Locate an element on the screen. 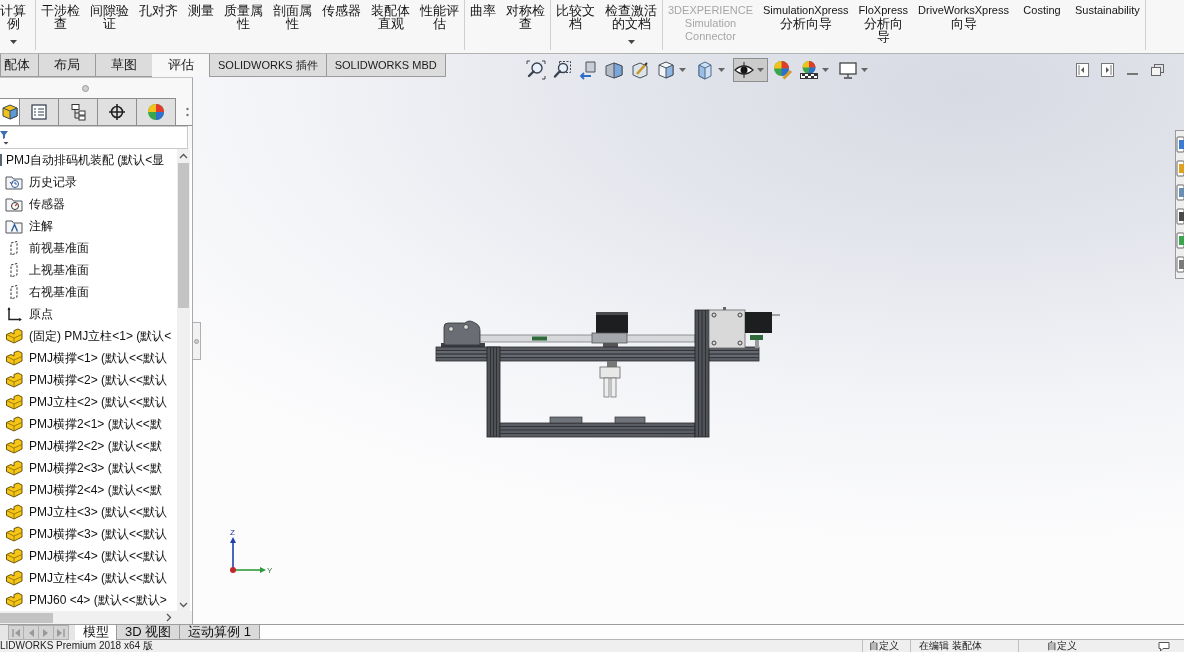 This screenshot has width=1184, height=652. tree-item: PMJ立柱<4> (默认<<默认 is located at coordinates (84, 578).